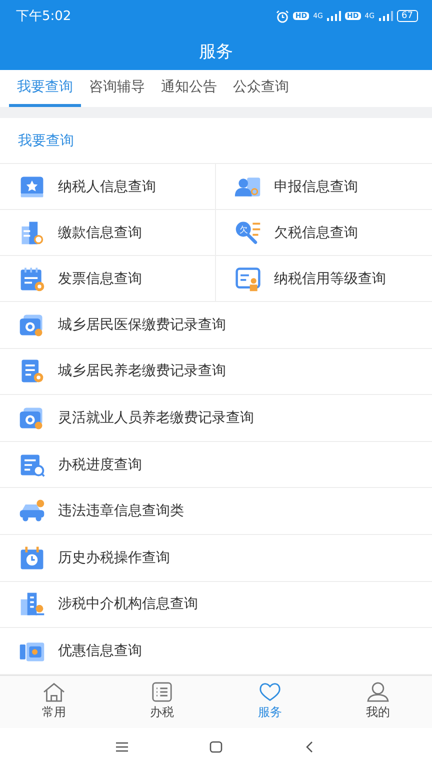  I want to click on person-icon, so click(378, 692).